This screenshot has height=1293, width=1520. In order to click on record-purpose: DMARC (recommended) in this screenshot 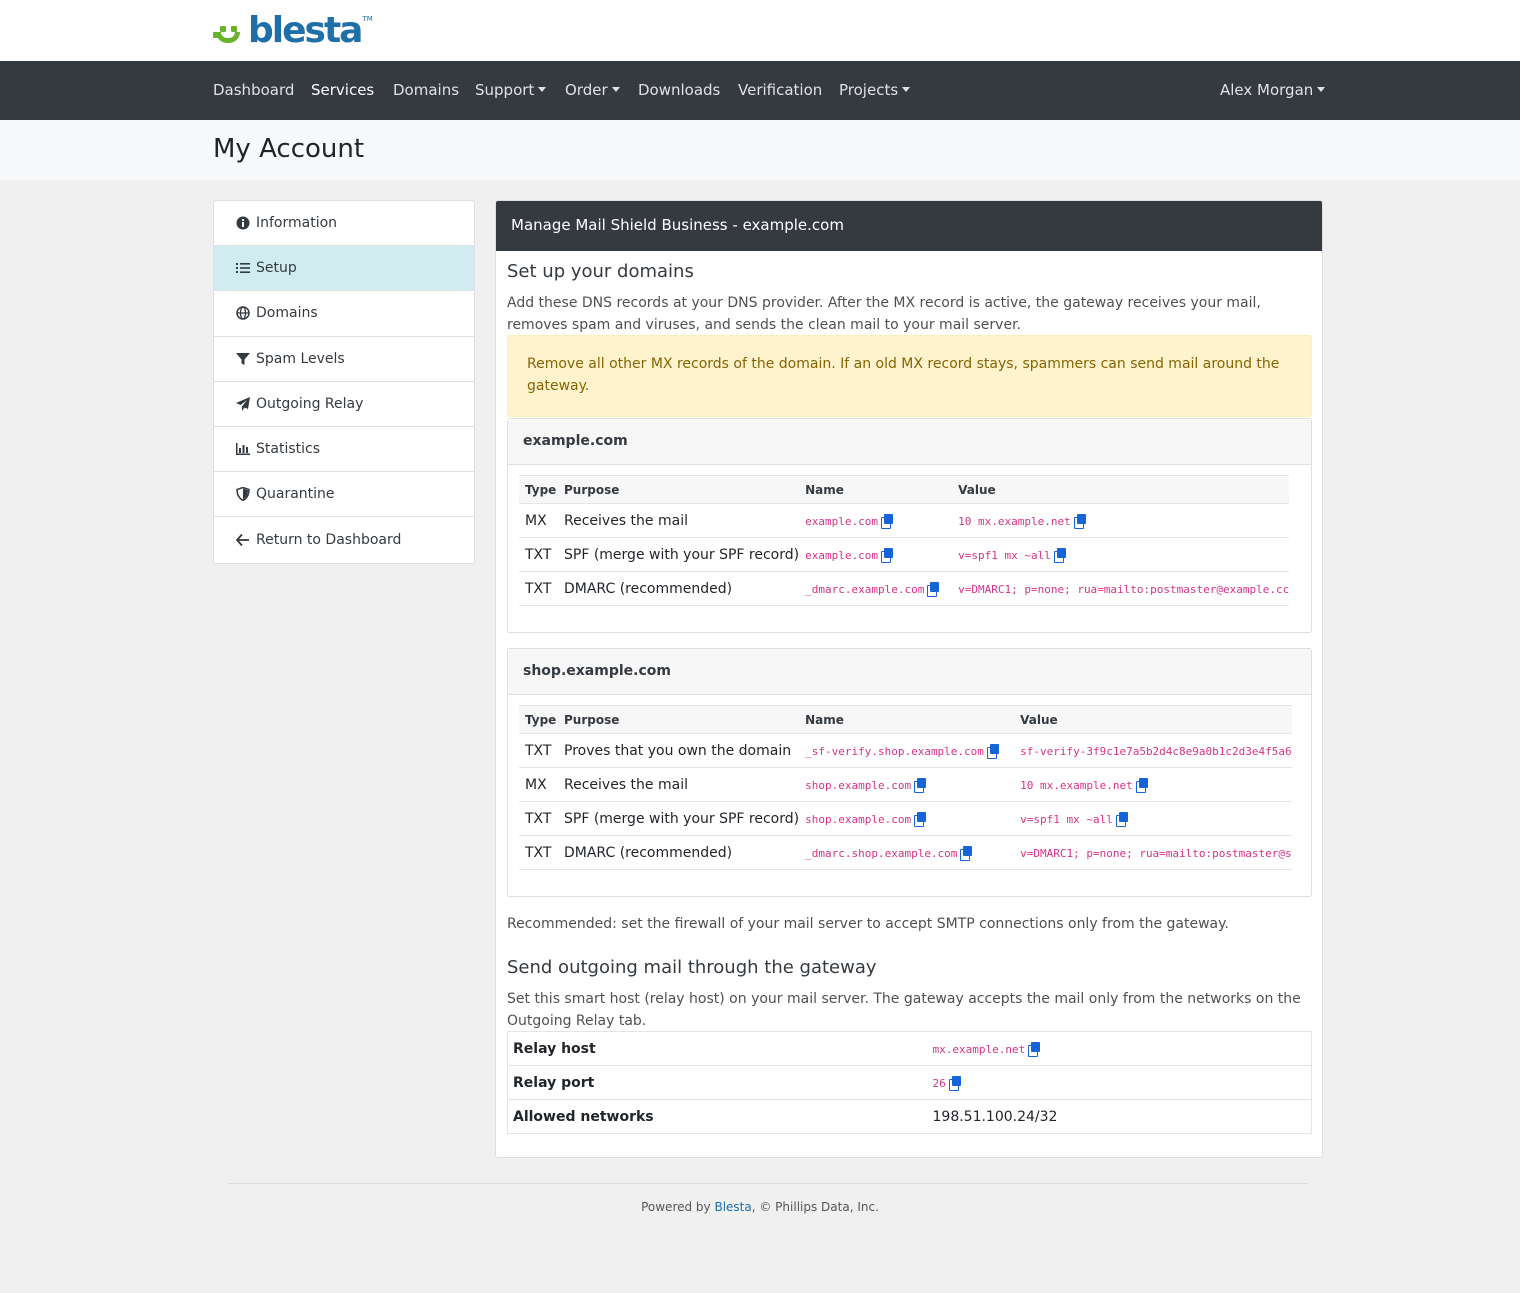, I will do `click(679, 588)`.